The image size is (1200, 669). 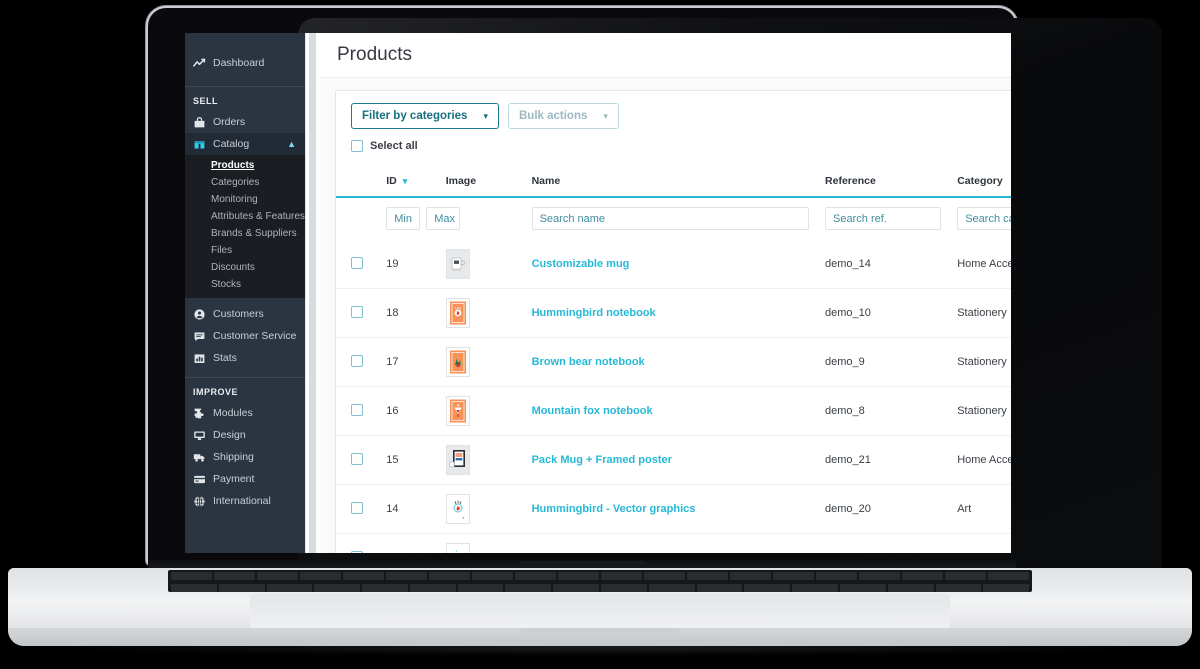 What do you see at coordinates (602, 460) in the screenshot?
I see `product-link: Pack Mug + Framed poster` at bounding box center [602, 460].